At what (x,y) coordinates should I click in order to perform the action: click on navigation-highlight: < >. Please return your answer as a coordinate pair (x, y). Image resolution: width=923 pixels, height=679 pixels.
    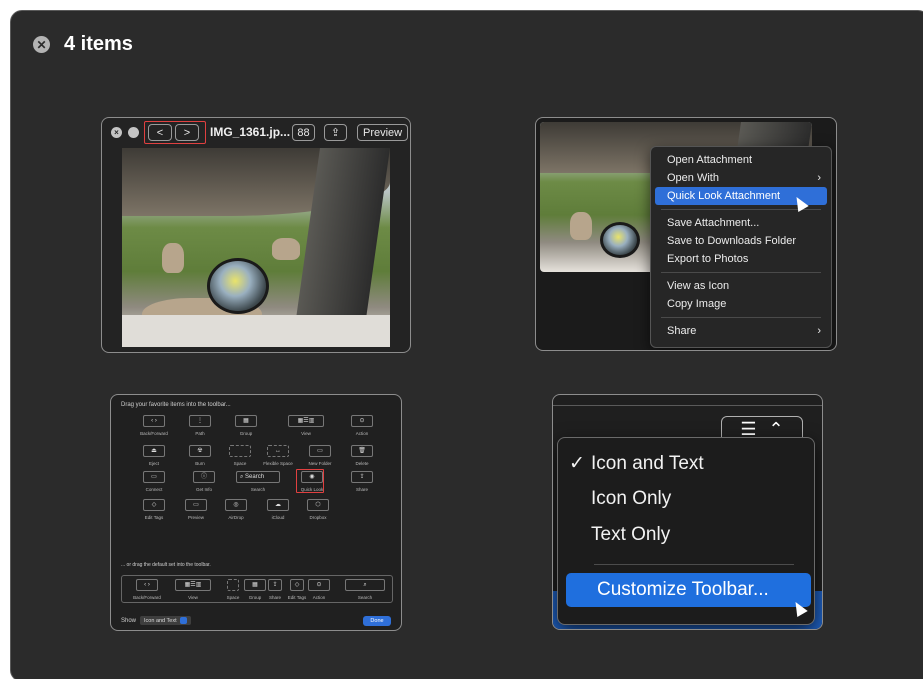
    Looking at the image, I should click on (175, 132).